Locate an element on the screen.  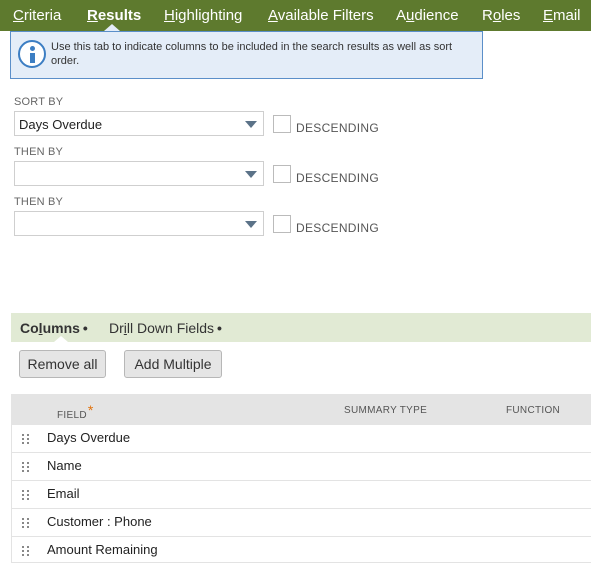
info-icon is located at coordinates (32, 54).